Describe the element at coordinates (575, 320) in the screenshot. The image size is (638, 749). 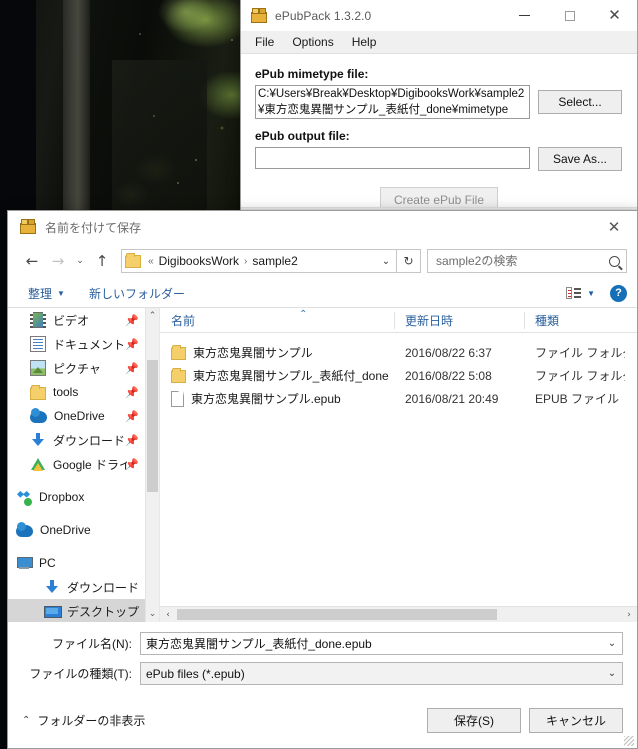
I see `column-header-type: 種類` at that location.